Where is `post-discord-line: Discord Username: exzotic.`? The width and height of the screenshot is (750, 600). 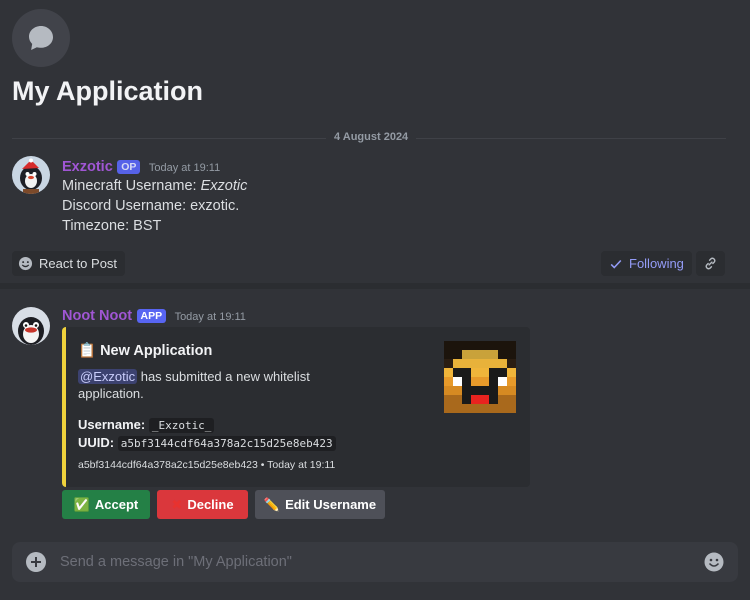
post-discord-line: Discord Username: exzotic. is located at coordinates (151, 206).